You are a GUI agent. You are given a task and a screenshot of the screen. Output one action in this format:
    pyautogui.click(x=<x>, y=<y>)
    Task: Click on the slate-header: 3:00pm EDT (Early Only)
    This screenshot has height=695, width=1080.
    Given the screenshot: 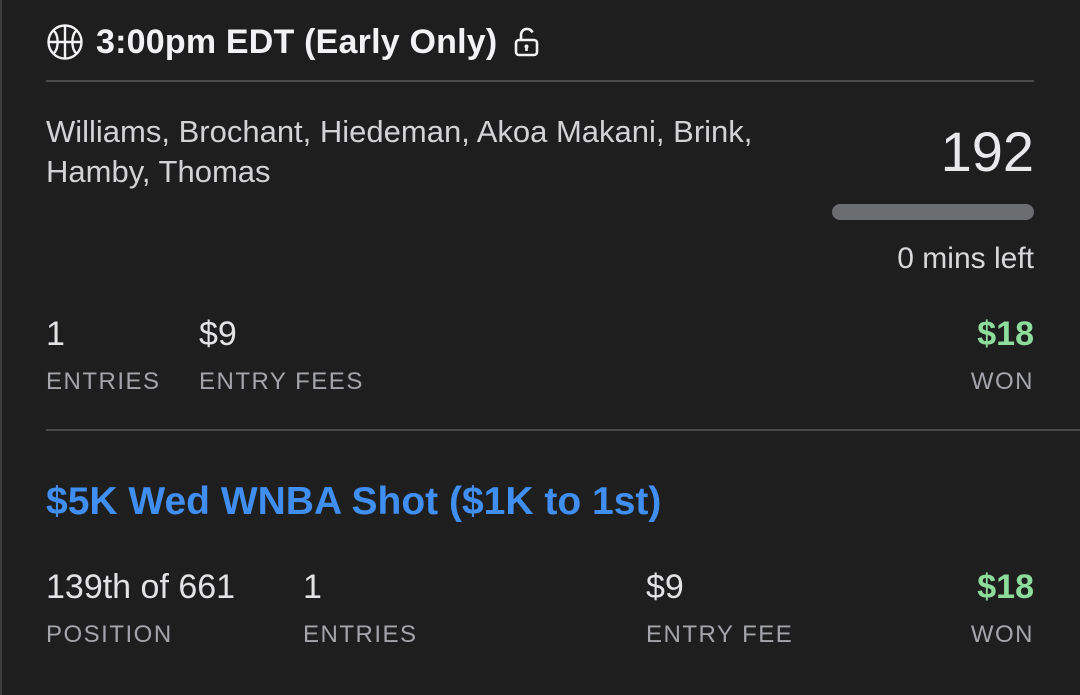 What is the action you would take?
    pyautogui.click(x=293, y=42)
    